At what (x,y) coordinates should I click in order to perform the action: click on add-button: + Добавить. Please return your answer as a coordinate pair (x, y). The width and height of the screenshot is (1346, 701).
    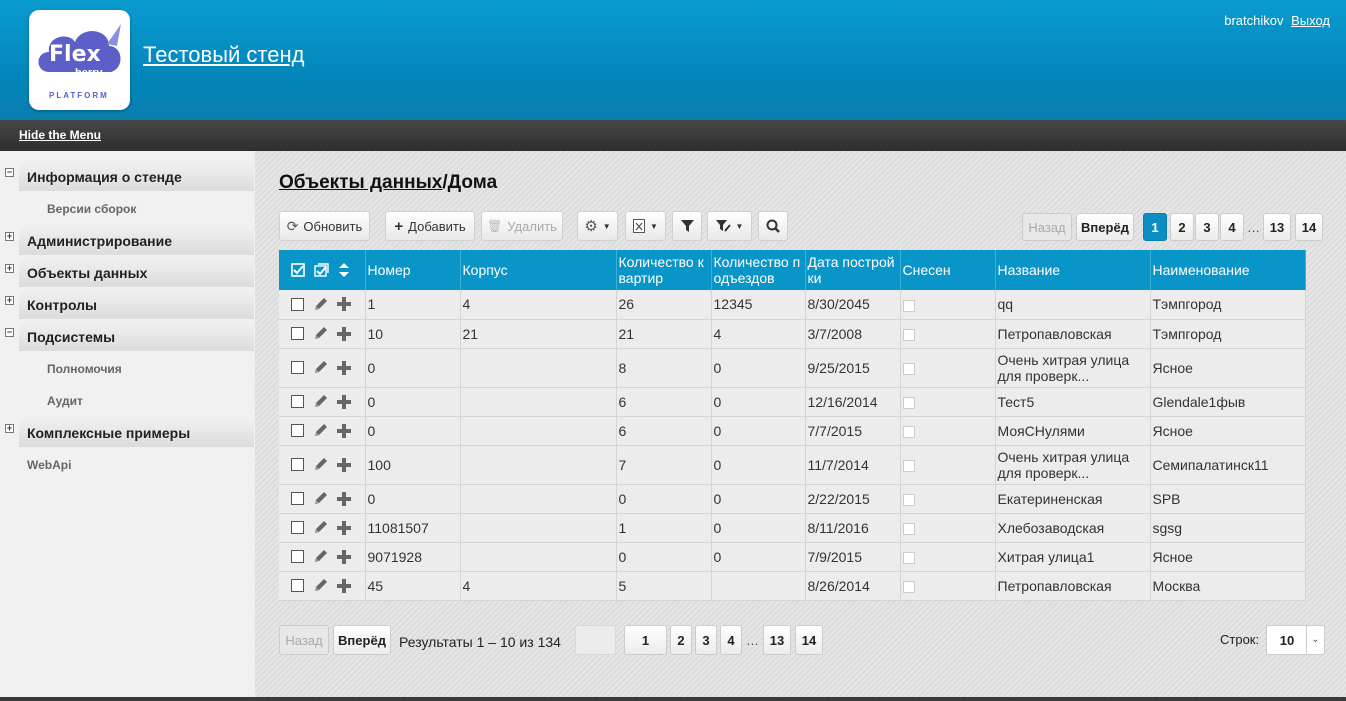
    Looking at the image, I should click on (430, 226).